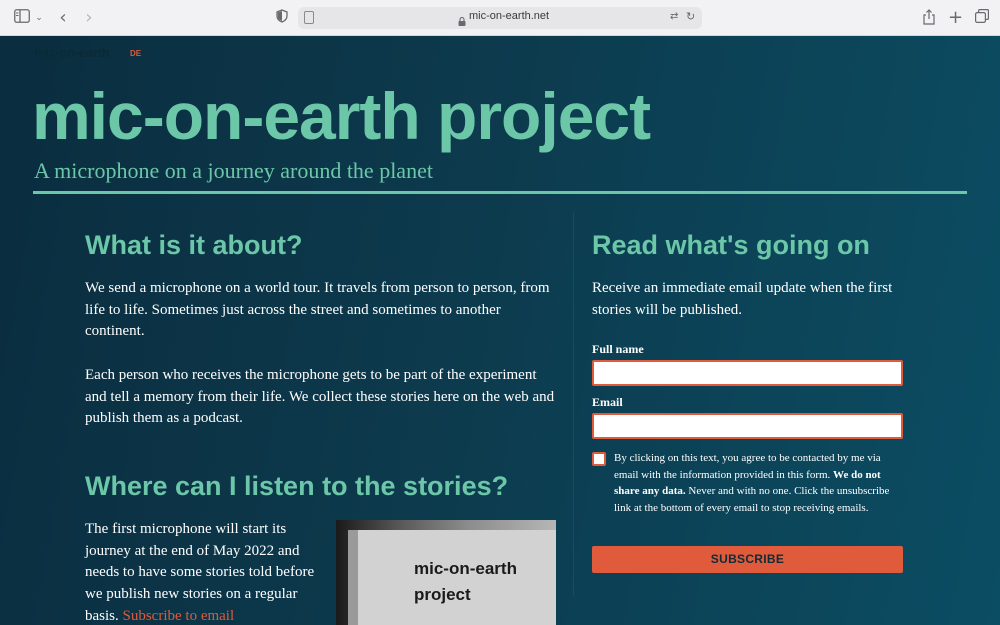 This screenshot has width=1000, height=625. Describe the element at coordinates (442, 594) in the screenshot. I see `photo-text-2: project` at that location.